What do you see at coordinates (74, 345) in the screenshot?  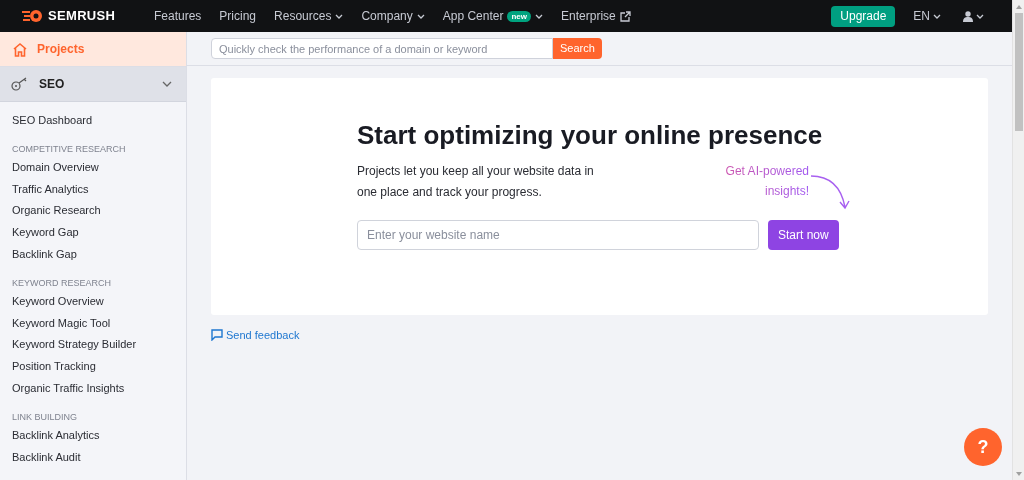 I see `sidebar-item: Keyword Strategy Builder` at bounding box center [74, 345].